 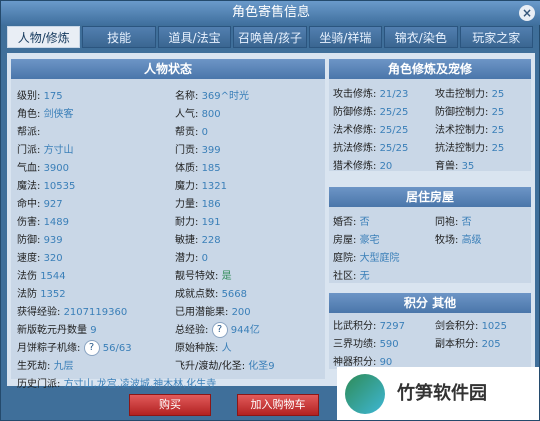 What do you see at coordinates (72, 312) in the screenshot?
I see `status-exp: 获得经验: 2107119360` at bounding box center [72, 312].